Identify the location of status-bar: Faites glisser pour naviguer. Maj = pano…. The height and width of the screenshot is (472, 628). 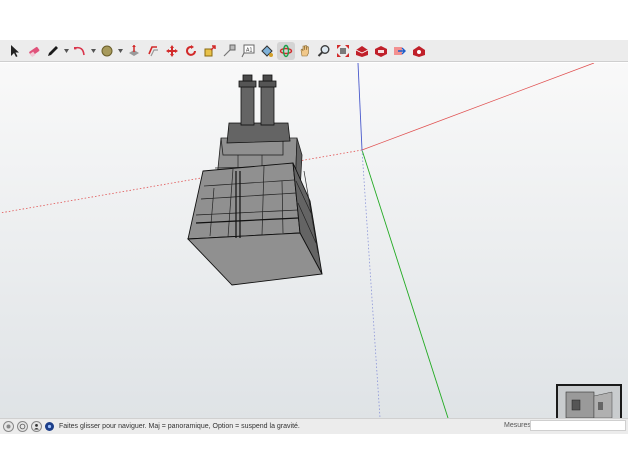
(314, 426).